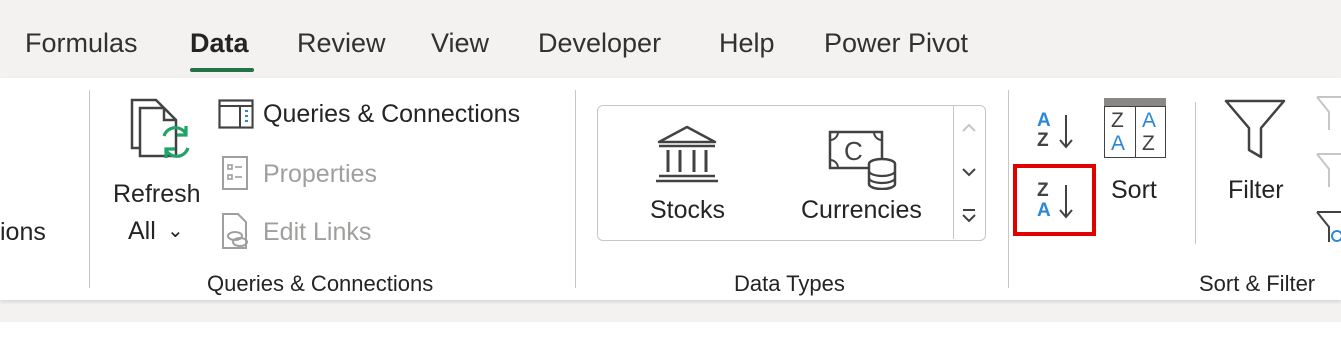 The height and width of the screenshot is (342, 1341). What do you see at coordinates (175, 230) in the screenshot?
I see `chevron-down-icon: ⌄` at bounding box center [175, 230].